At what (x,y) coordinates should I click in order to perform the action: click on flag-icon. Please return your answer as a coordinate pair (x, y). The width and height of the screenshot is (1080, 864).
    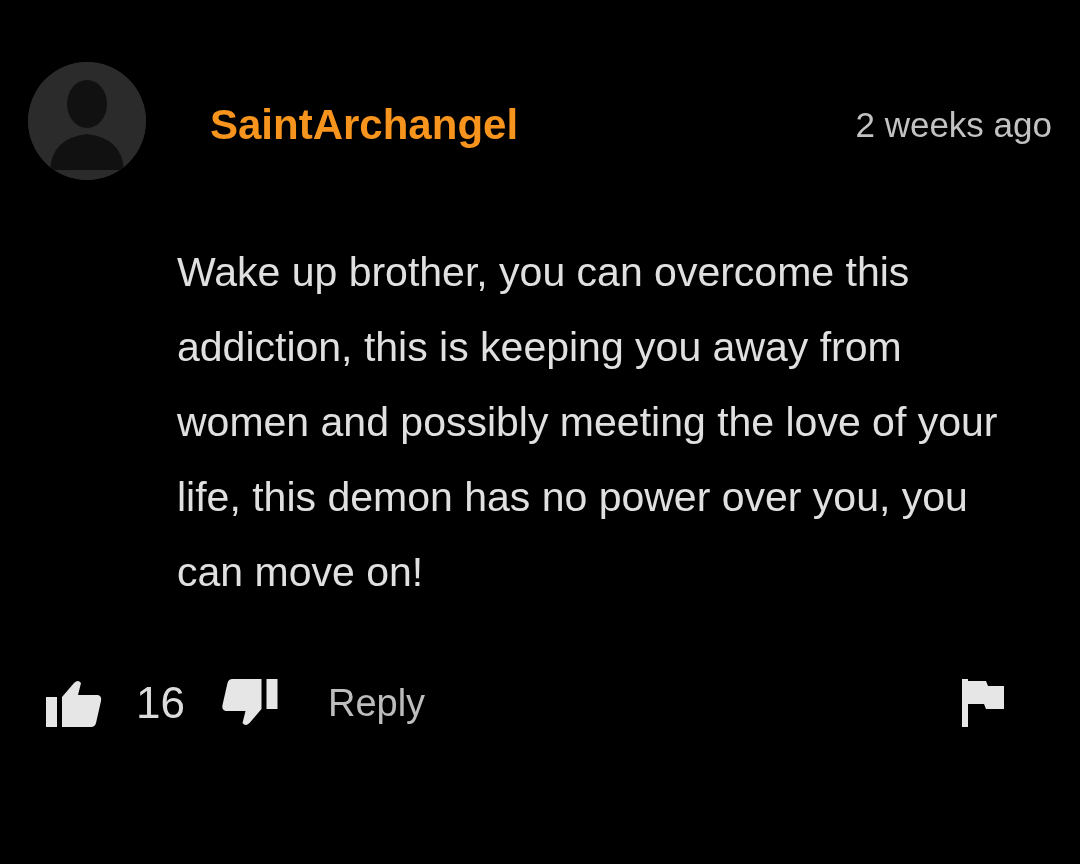
    Looking at the image, I should click on (983, 703).